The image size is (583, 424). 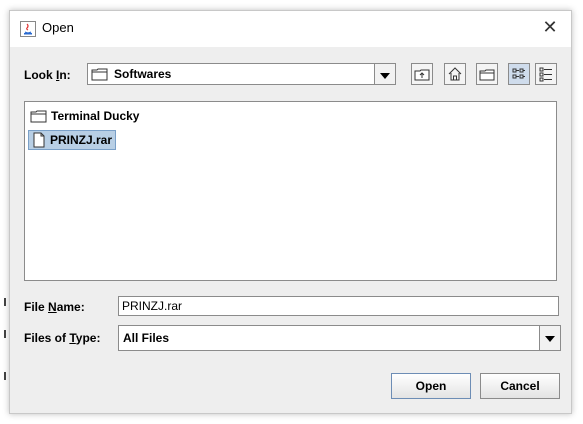 I want to click on list-item-folder: Terminal Ducky, so click(x=83, y=116).